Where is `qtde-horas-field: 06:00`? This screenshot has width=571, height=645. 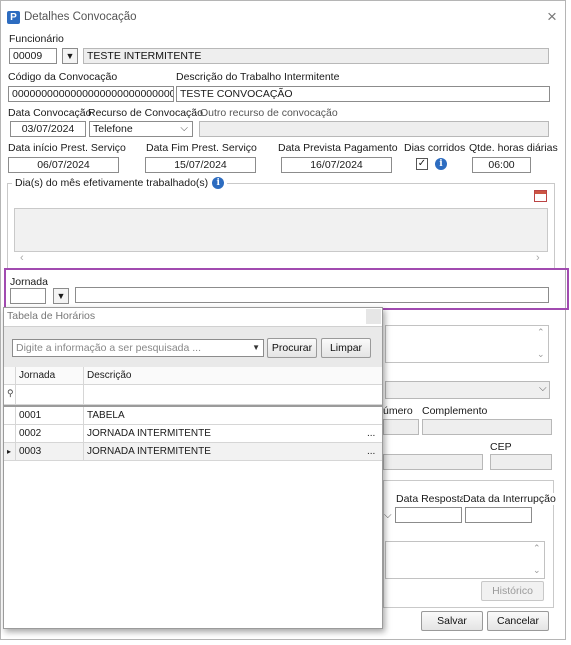
qtde-horas-field: 06:00 is located at coordinates (501, 165).